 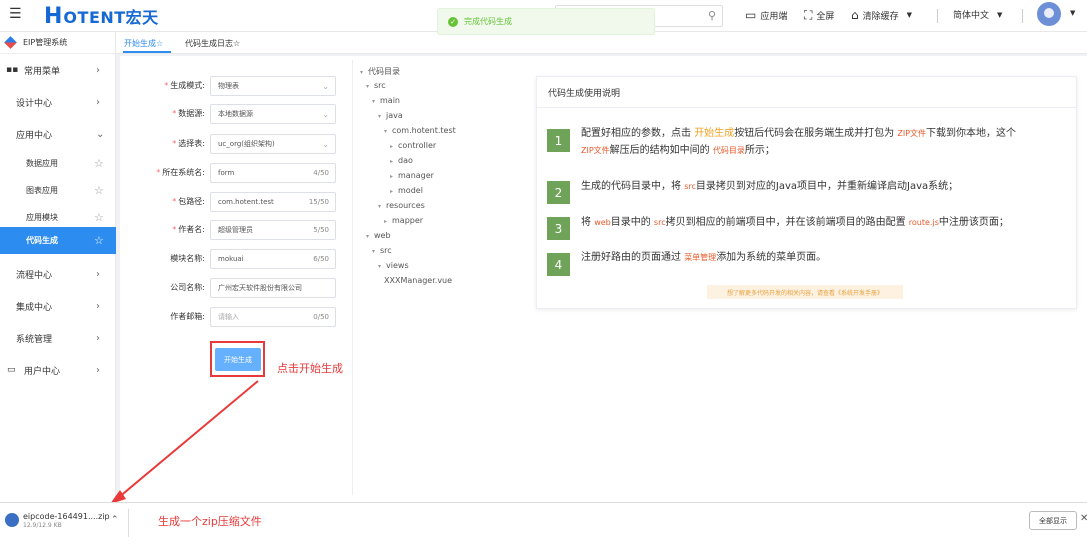 What do you see at coordinates (187, 258) in the screenshot?
I see `form-label-text: 模块名称:` at bounding box center [187, 258].